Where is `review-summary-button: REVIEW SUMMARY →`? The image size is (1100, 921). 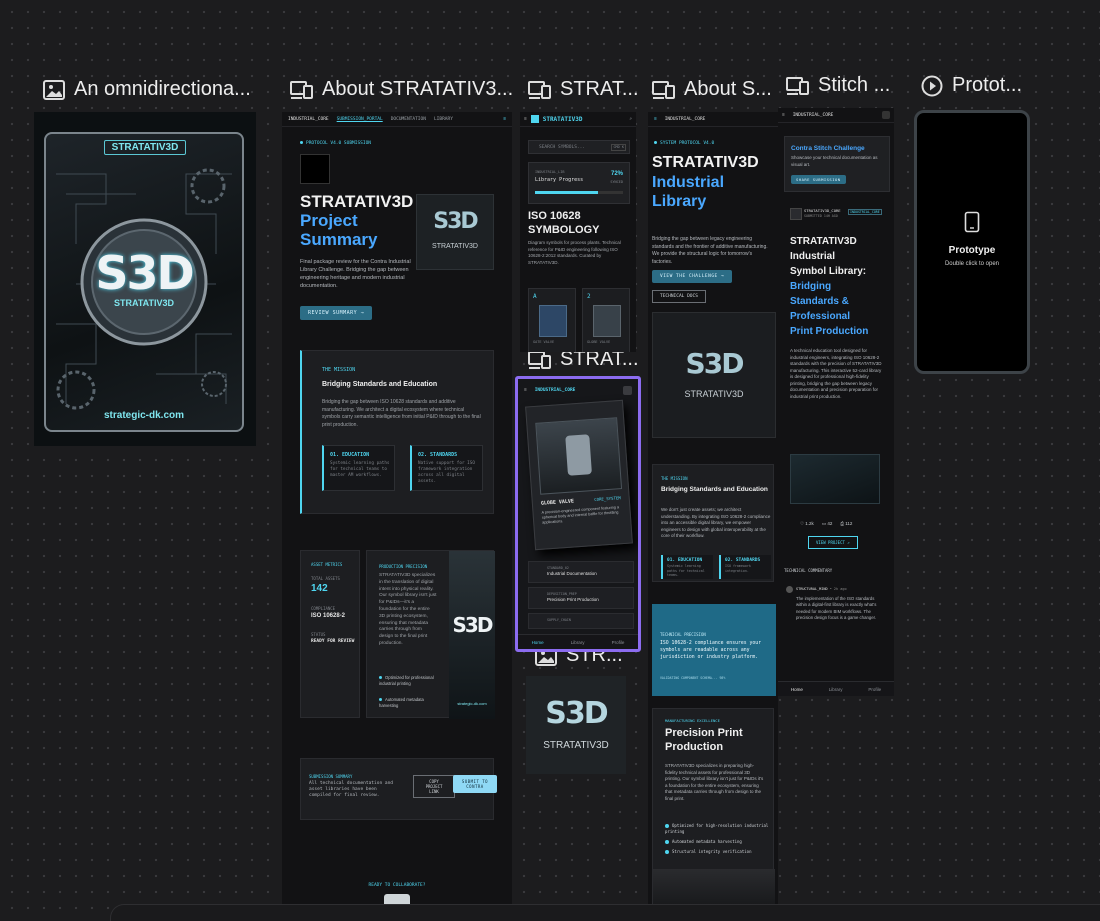
review-summary-button: REVIEW SUMMARY → is located at coordinates (336, 313).